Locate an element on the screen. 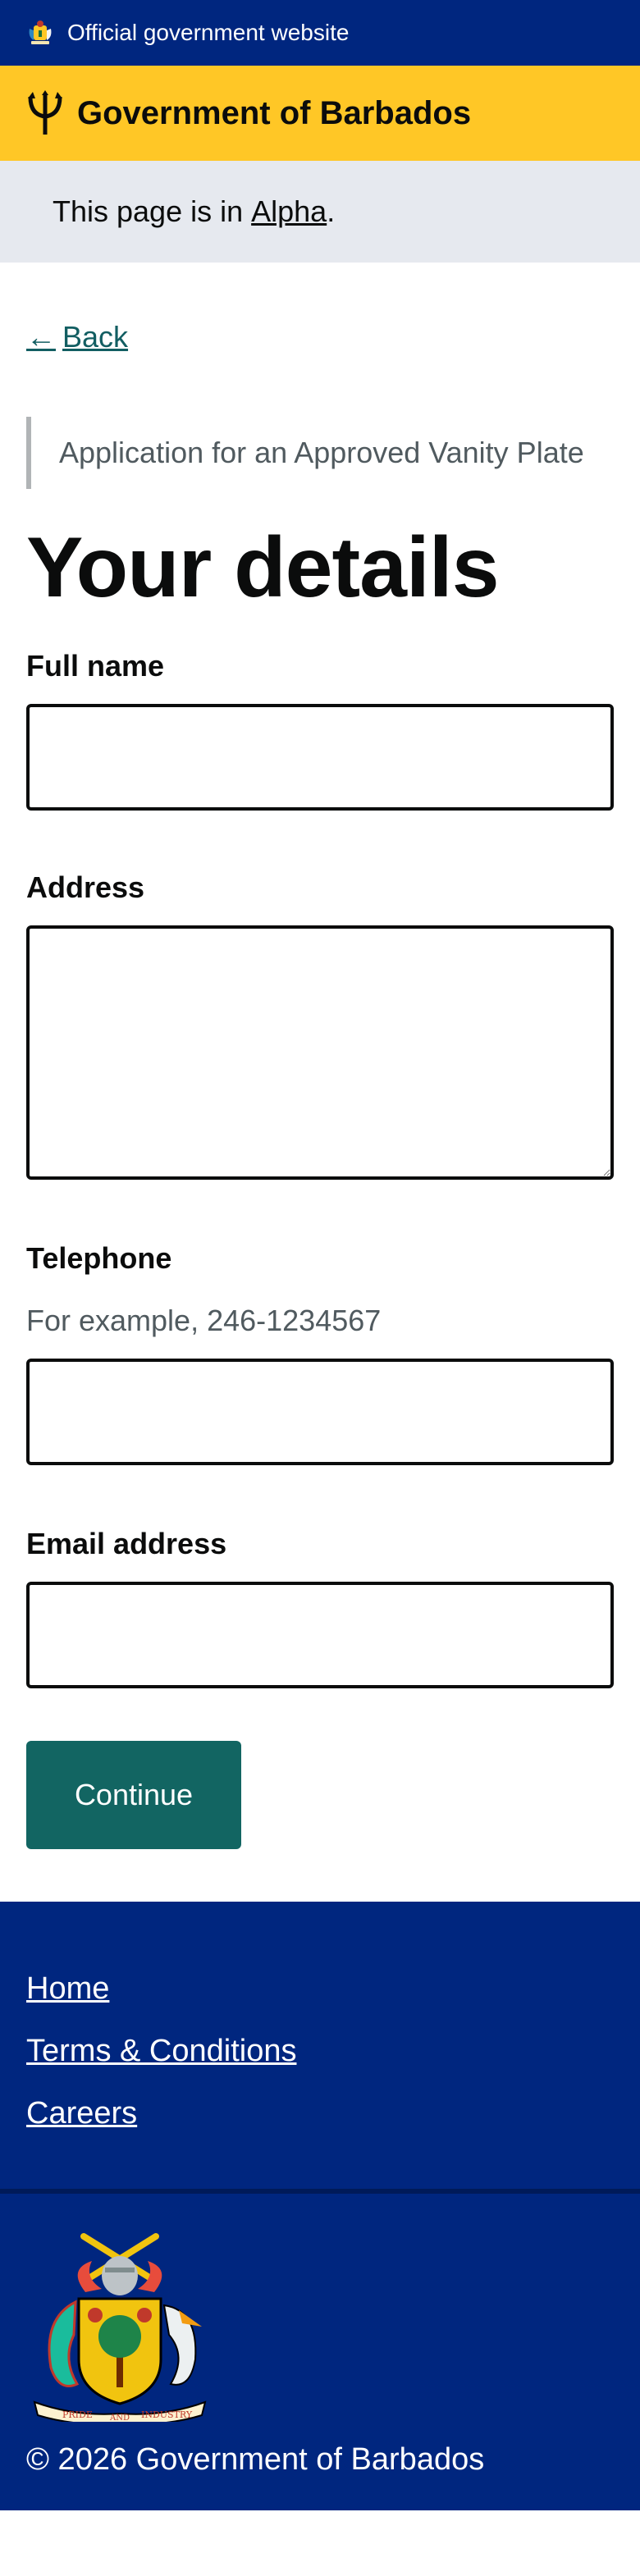  page-title: Your details is located at coordinates (263, 567).